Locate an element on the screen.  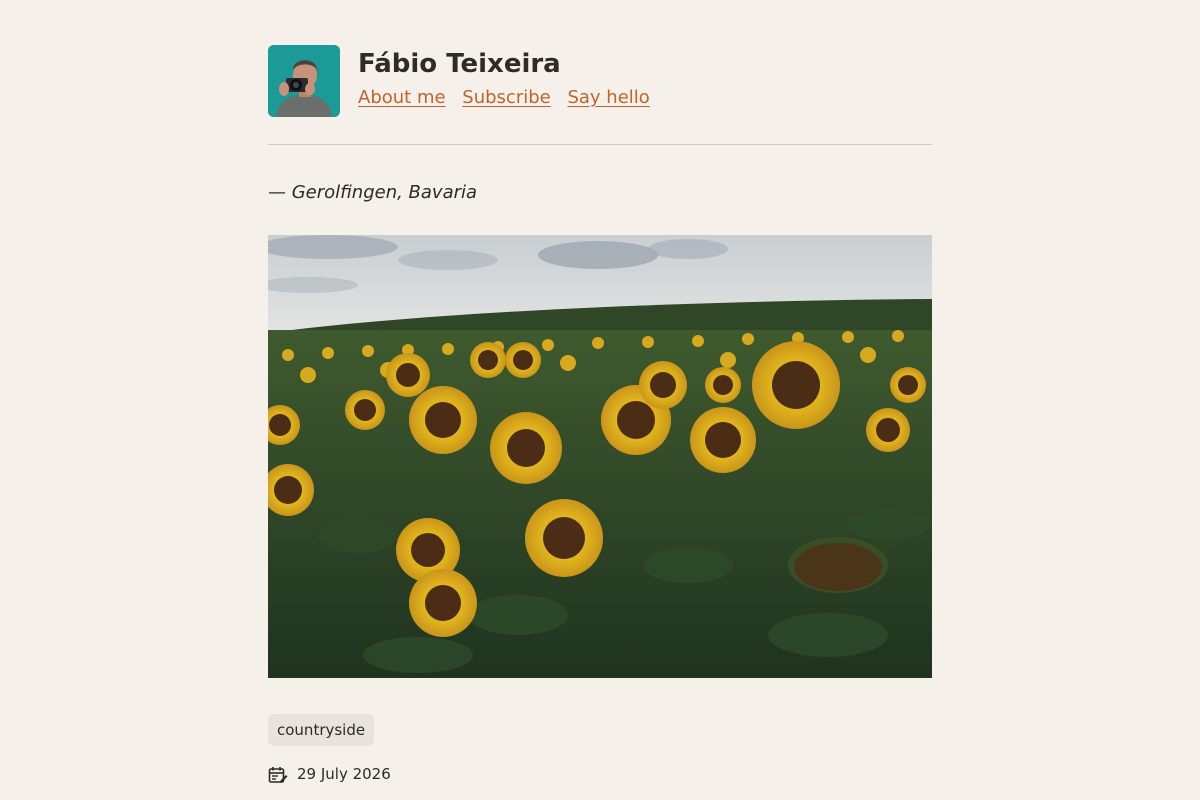
author-avatar is located at coordinates (304, 81).